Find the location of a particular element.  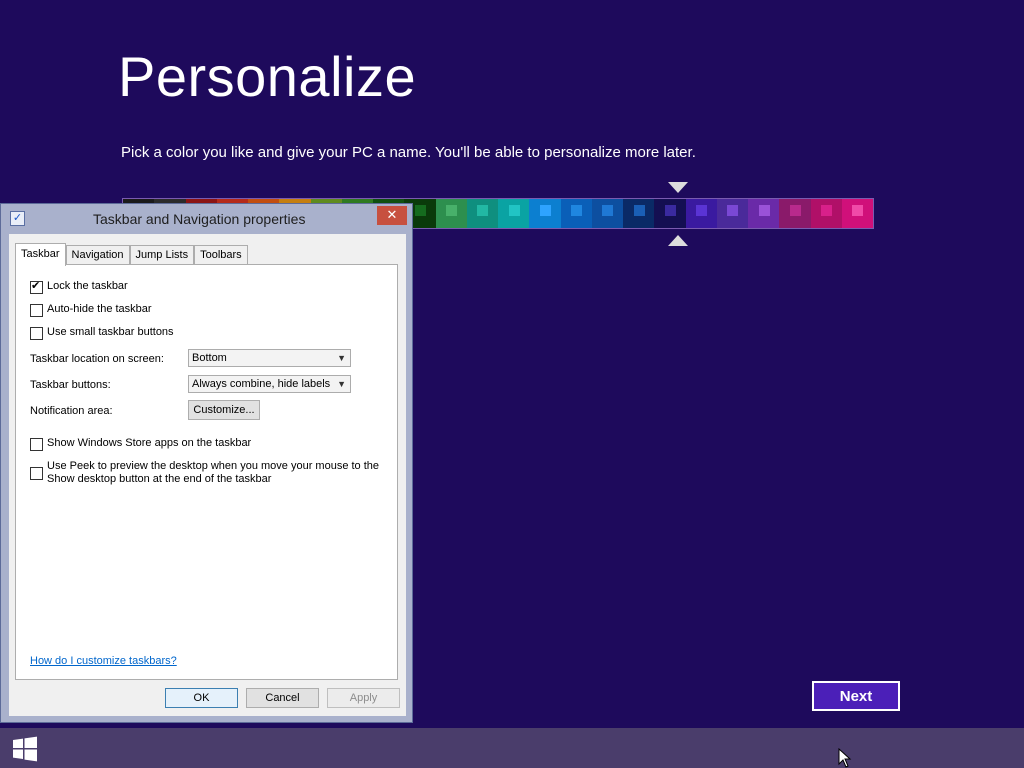

next-button: Next is located at coordinates (856, 696).